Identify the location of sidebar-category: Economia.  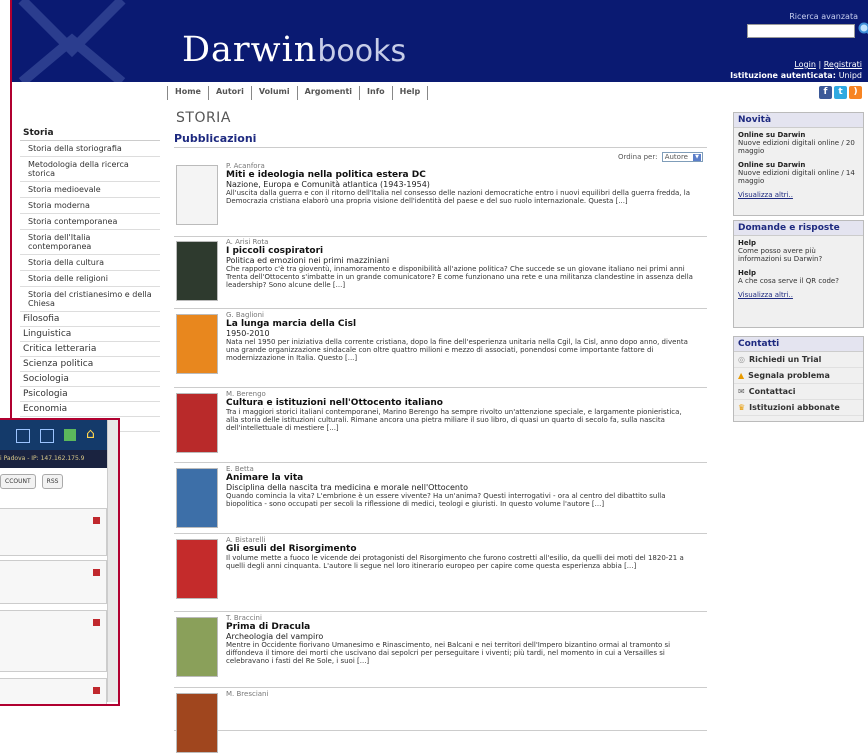
(90, 409).